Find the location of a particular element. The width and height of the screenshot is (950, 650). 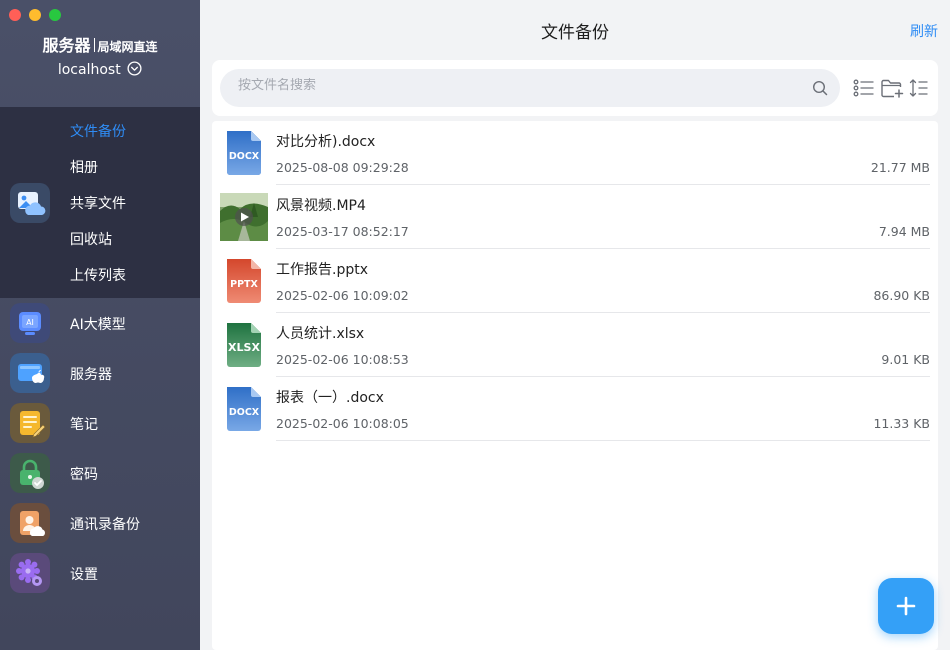

refresh-button: 刷新 is located at coordinates (924, 31).